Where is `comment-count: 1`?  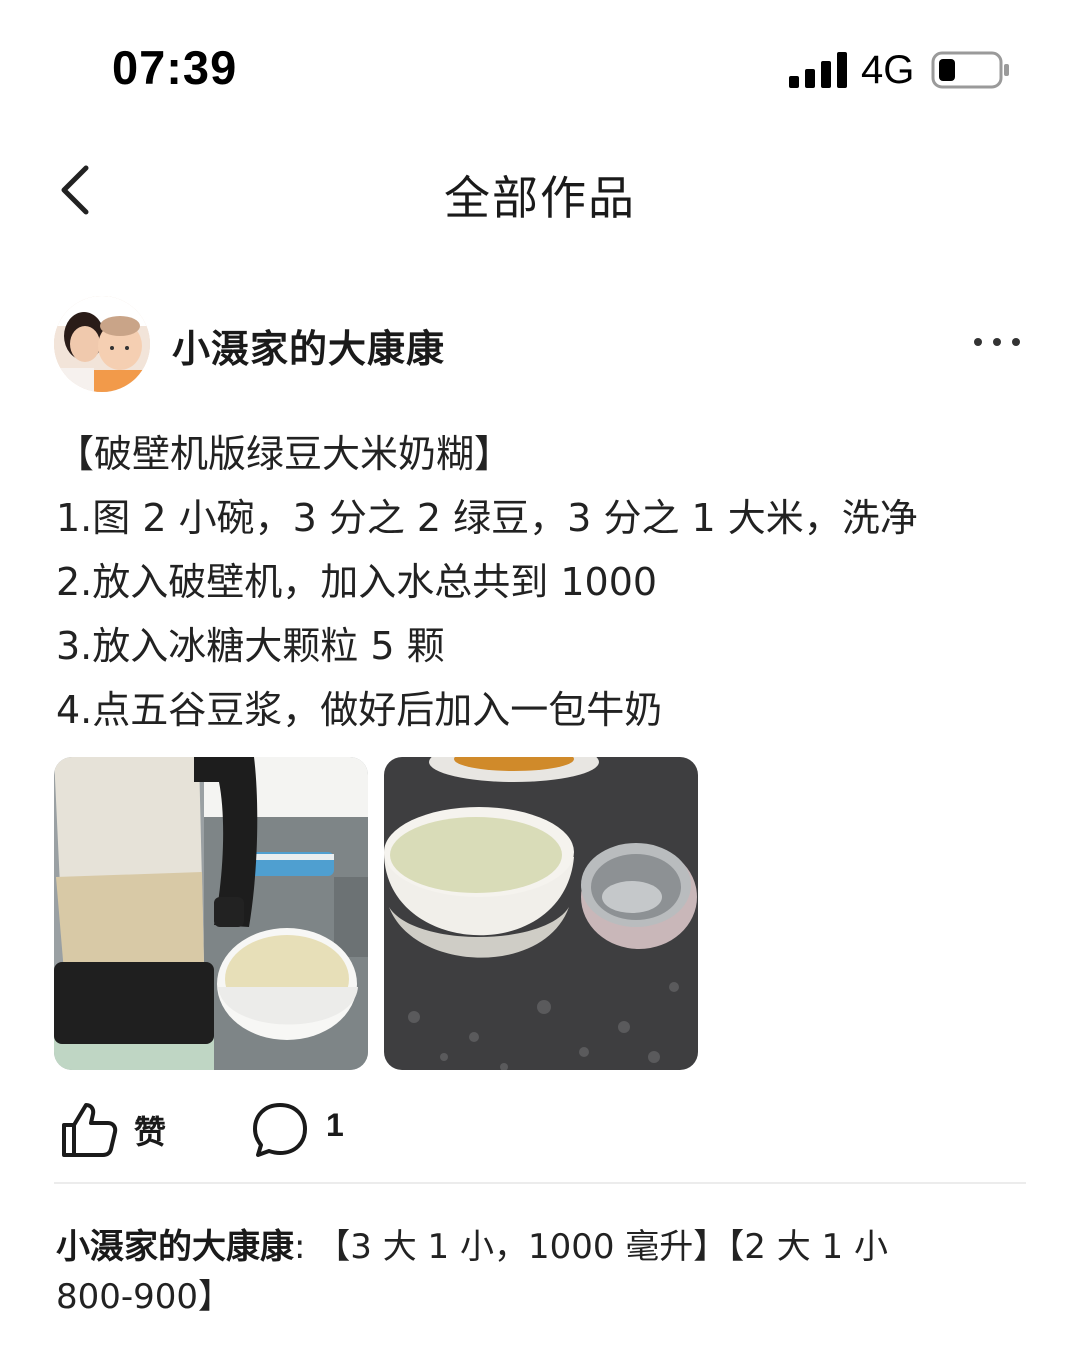
comment-count: 1 is located at coordinates (335, 1125).